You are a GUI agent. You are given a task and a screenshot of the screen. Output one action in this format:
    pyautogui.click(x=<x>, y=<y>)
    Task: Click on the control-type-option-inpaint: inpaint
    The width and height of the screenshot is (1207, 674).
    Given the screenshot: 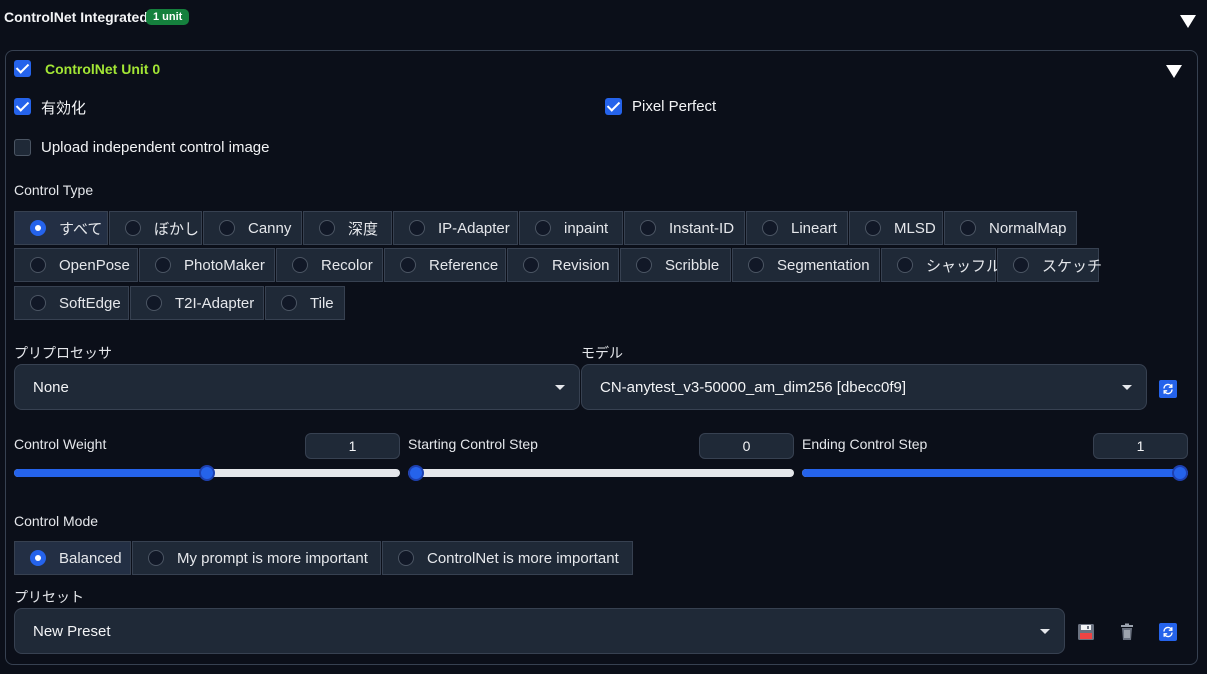 What is the action you would take?
    pyautogui.click(x=571, y=228)
    